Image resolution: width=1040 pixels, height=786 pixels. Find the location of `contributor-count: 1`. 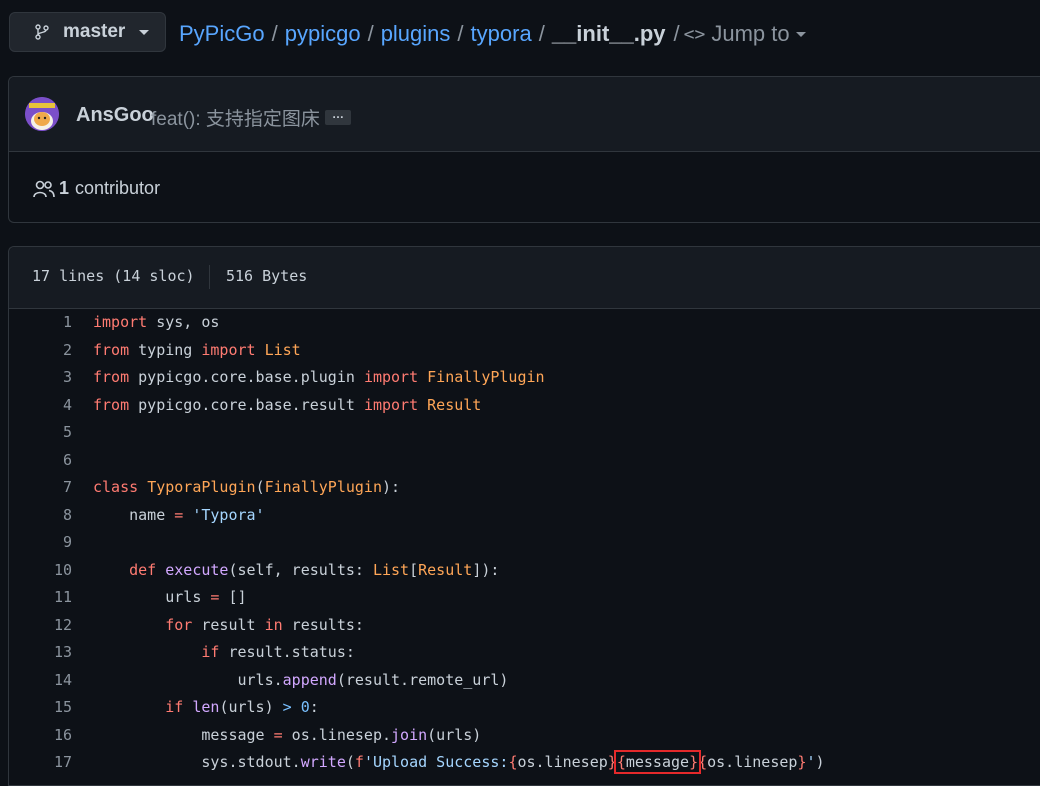

contributor-count: 1 is located at coordinates (64, 188).